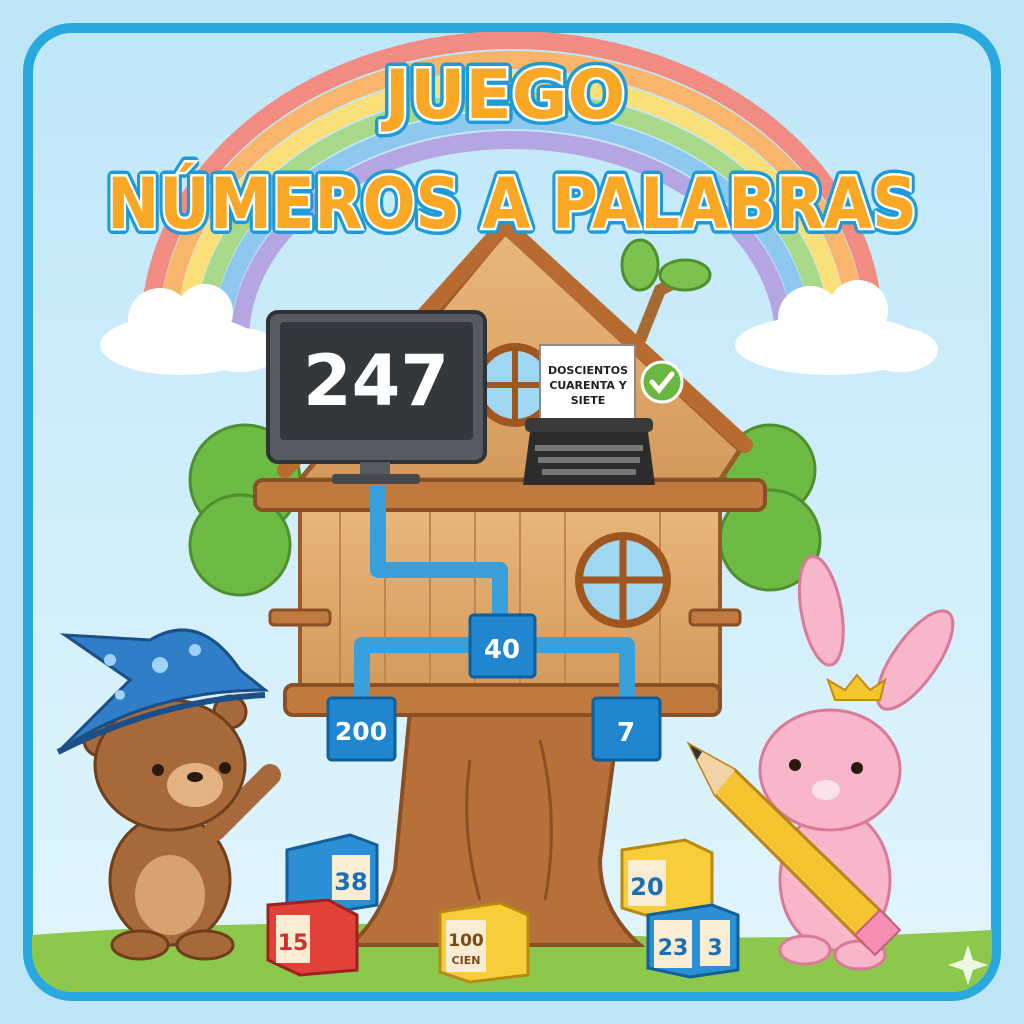 The height and width of the screenshot is (1024, 1024). Describe the element at coordinates (466, 941) in the screenshot. I see `block-label: 100` at that location.